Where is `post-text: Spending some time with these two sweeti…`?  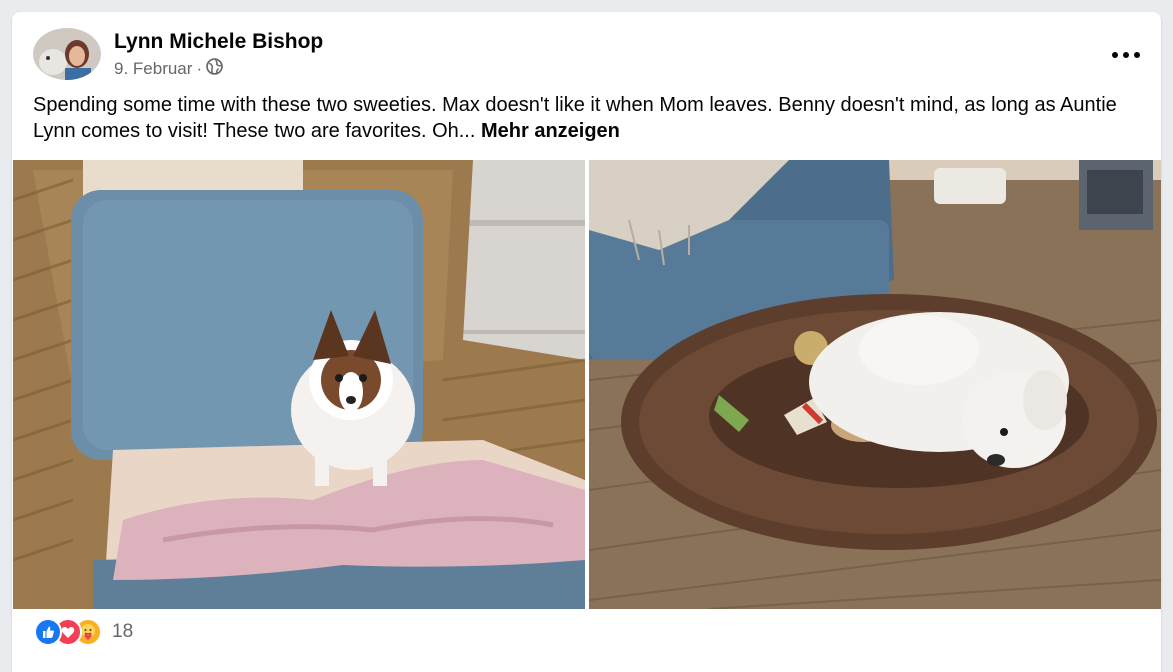 post-text: Spending some time with these two sweeti… is located at coordinates (588, 118).